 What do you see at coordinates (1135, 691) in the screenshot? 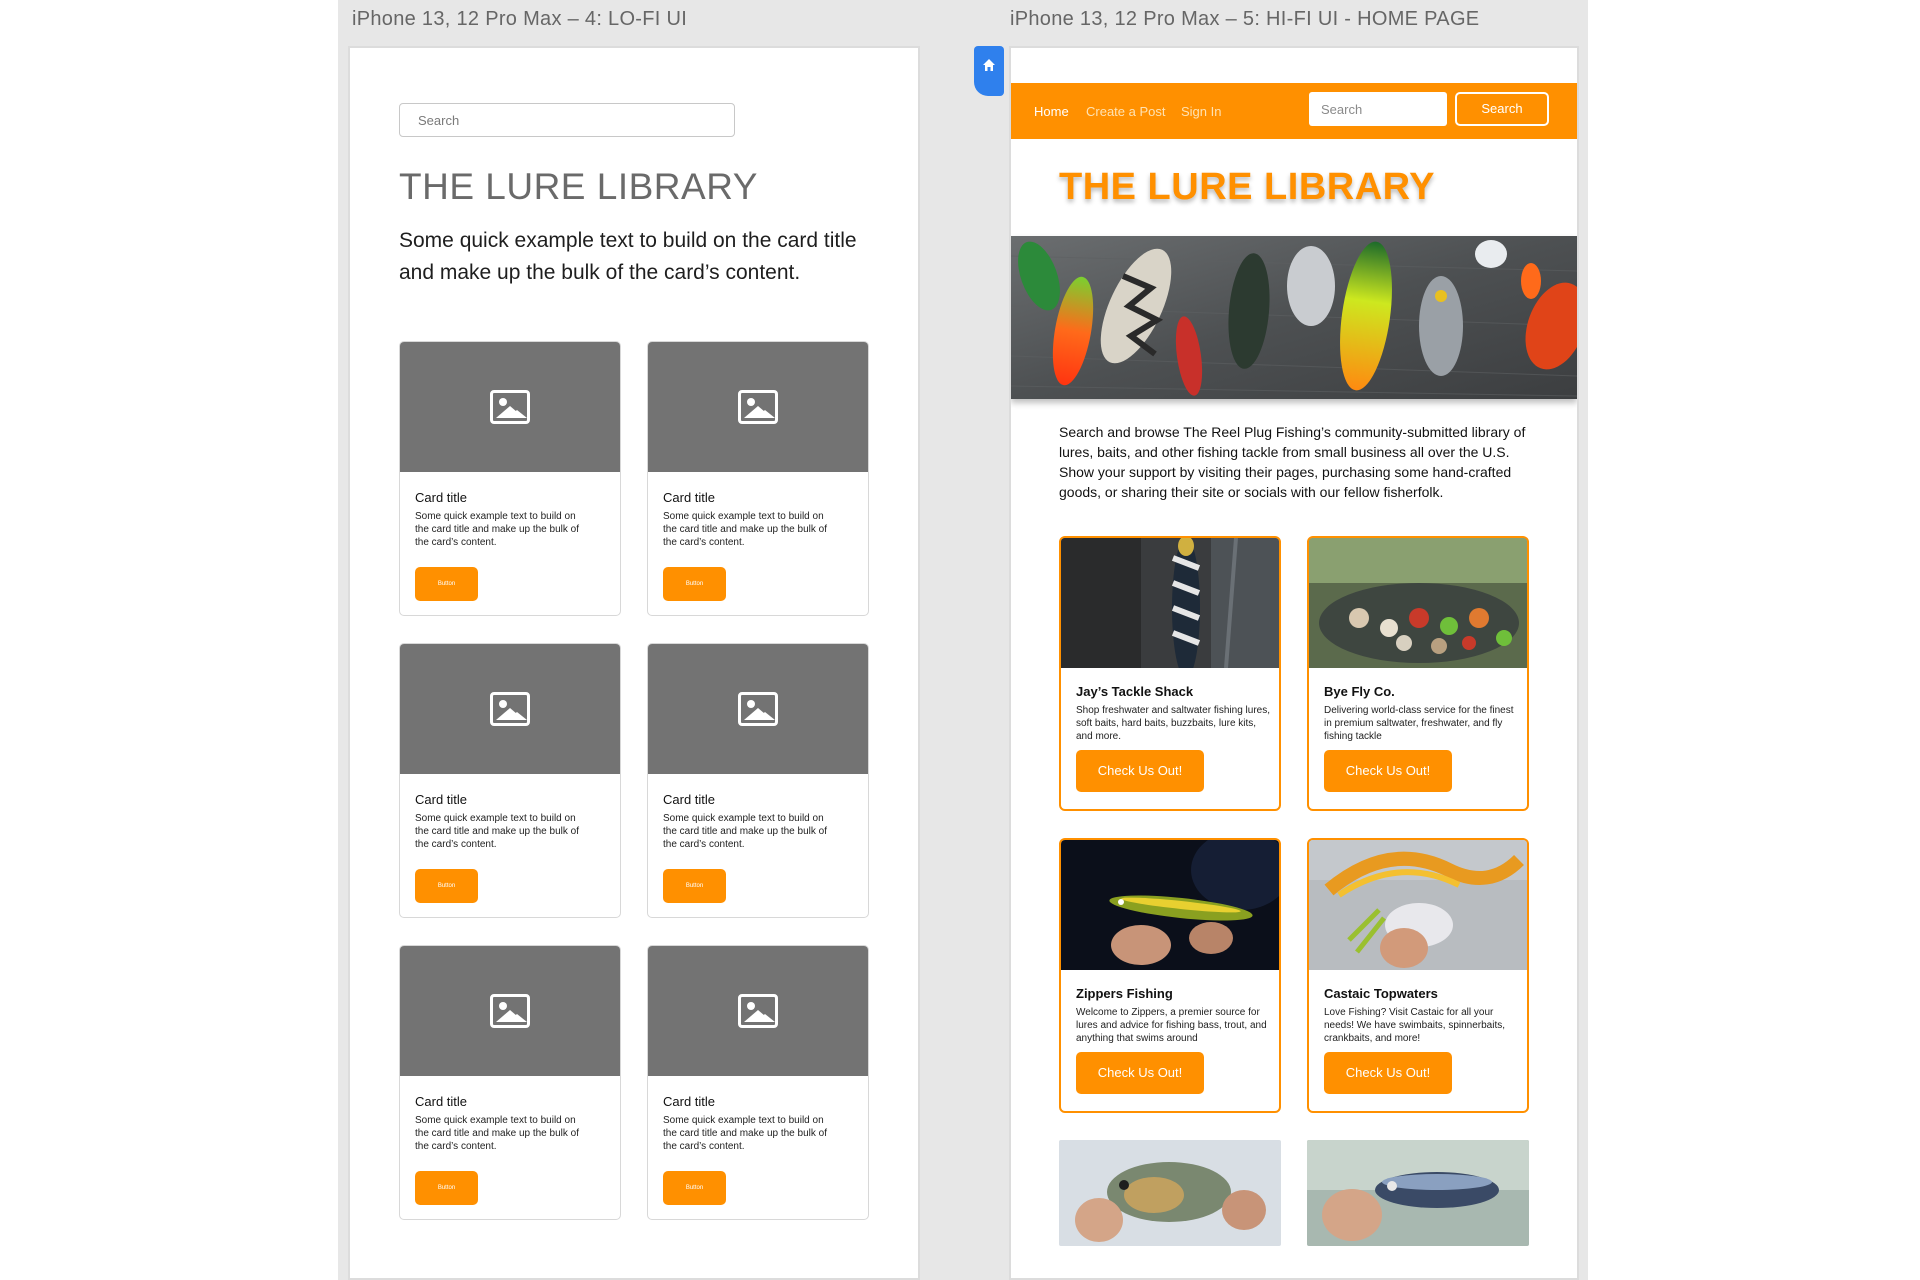
I see `card-title: Jay’s Tackle Shack` at bounding box center [1135, 691].